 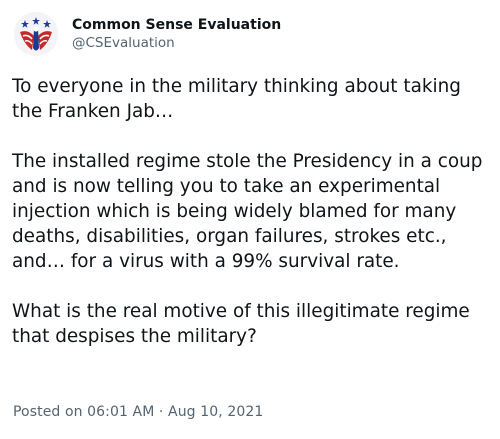 I want to click on tweet-header: Common Sense Evaluation @CSEvaluation, so click(x=147, y=34).